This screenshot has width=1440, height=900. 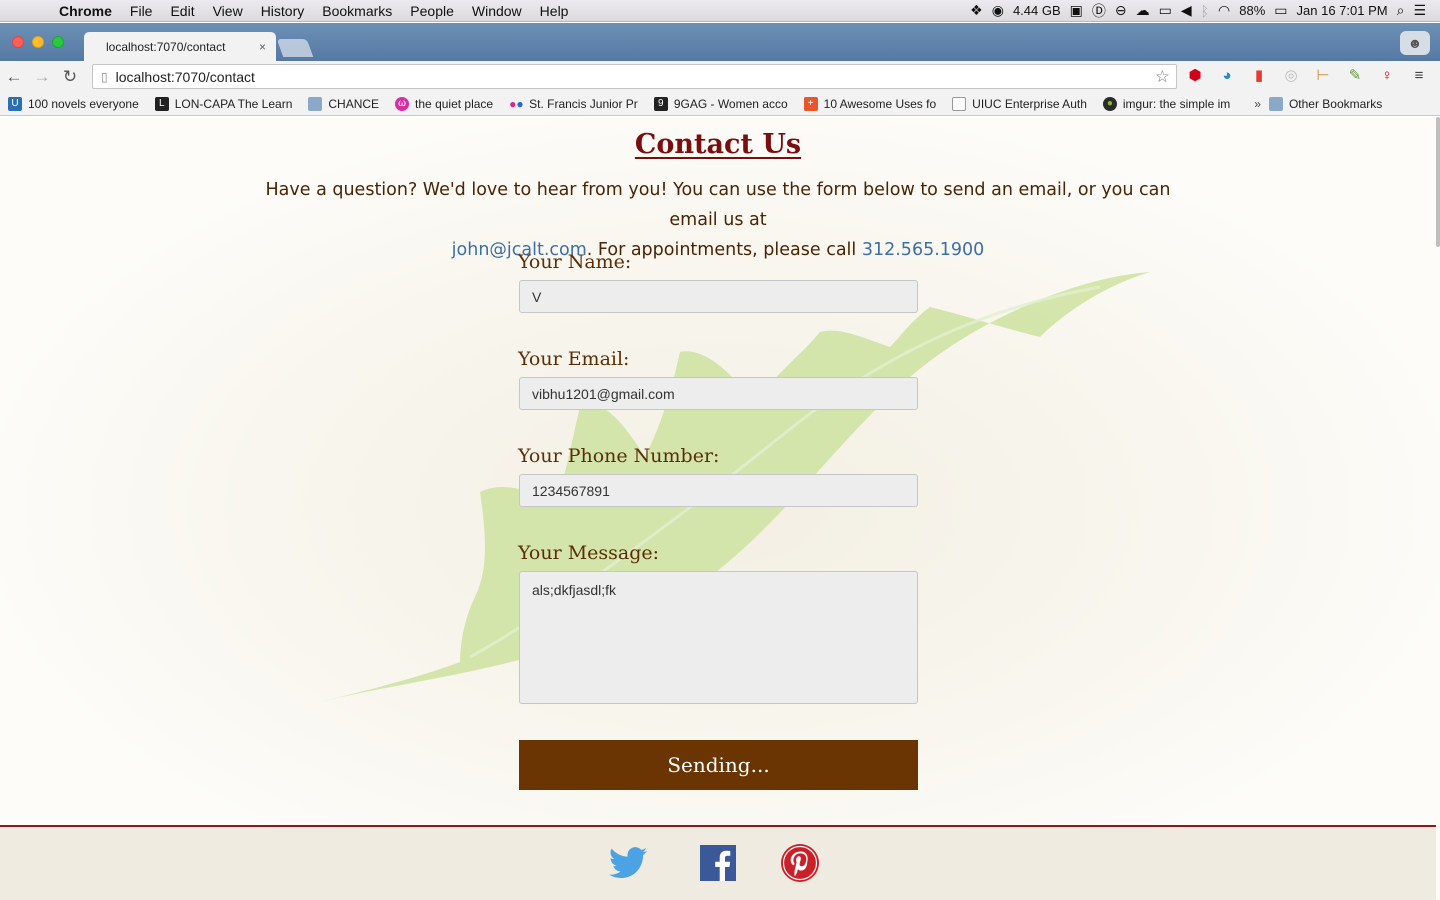 What do you see at coordinates (15, 103) in the screenshot?
I see `u-icon: U` at bounding box center [15, 103].